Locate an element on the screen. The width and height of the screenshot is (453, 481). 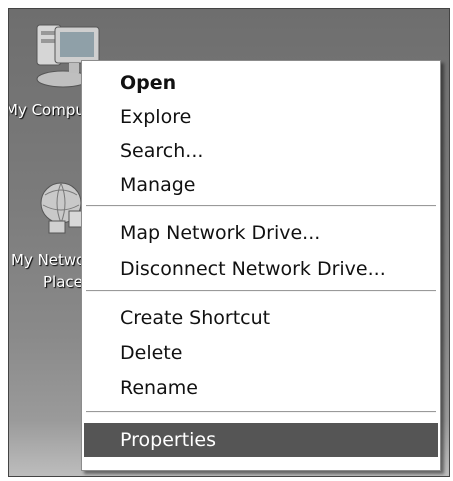
menu-item-rename: Rename is located at coordinates (261, 388).